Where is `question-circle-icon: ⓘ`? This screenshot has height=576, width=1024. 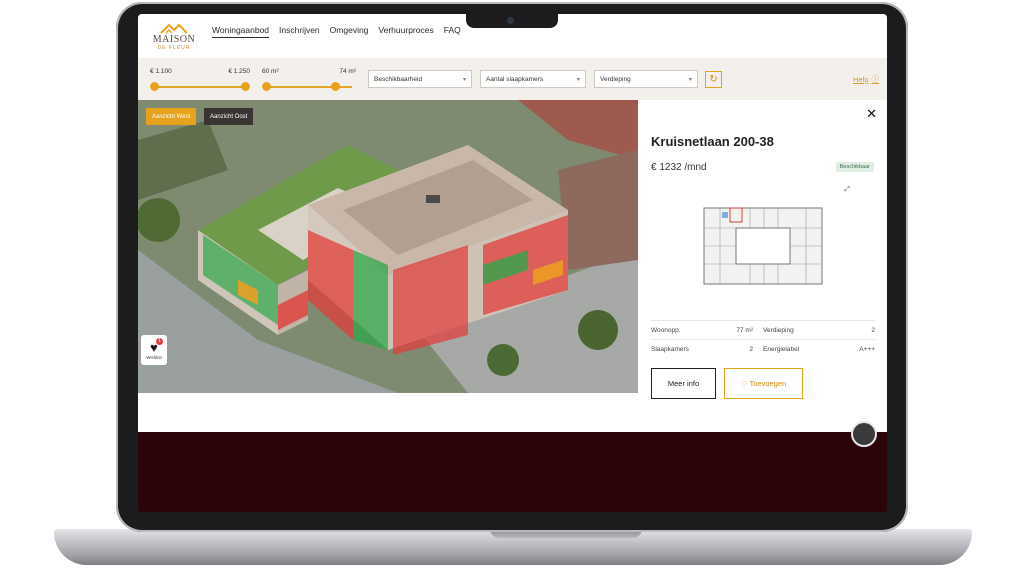
question-circle-icon: ⓘ is located at coordinates (875, 79).